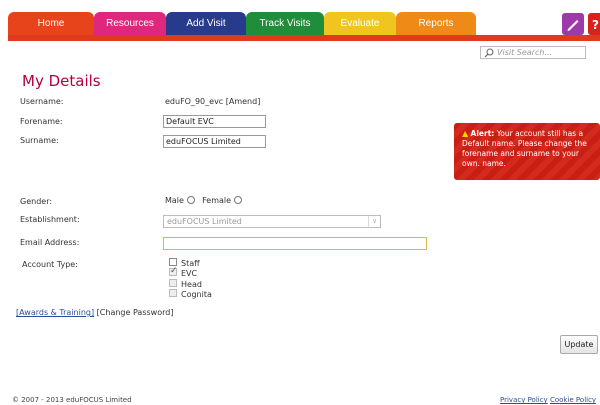 This screenshot has height=405, width=600. Describe the element at coordinates (173, 262) in the screenshot. I see `account-type-staff-checkbox` at that location.